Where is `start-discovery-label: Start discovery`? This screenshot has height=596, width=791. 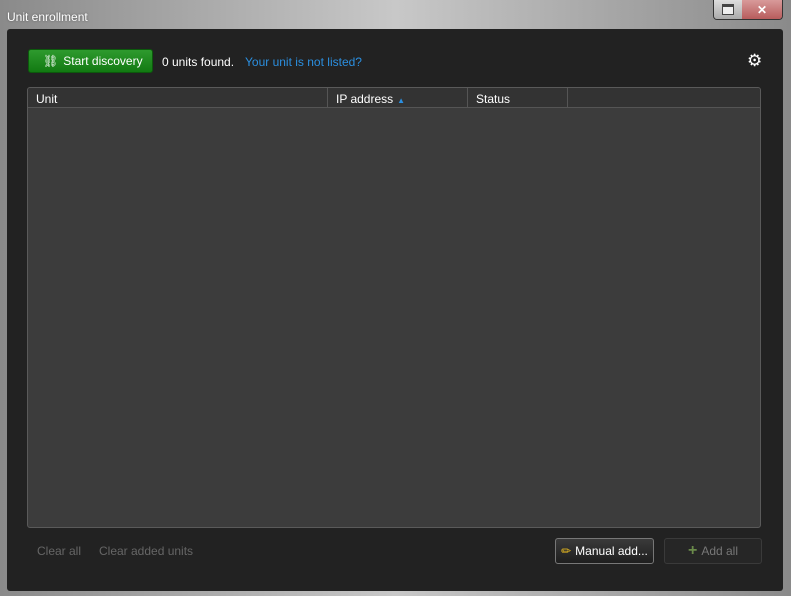
start-discovery-label: Start discovery is located at coordinates (103, 61).